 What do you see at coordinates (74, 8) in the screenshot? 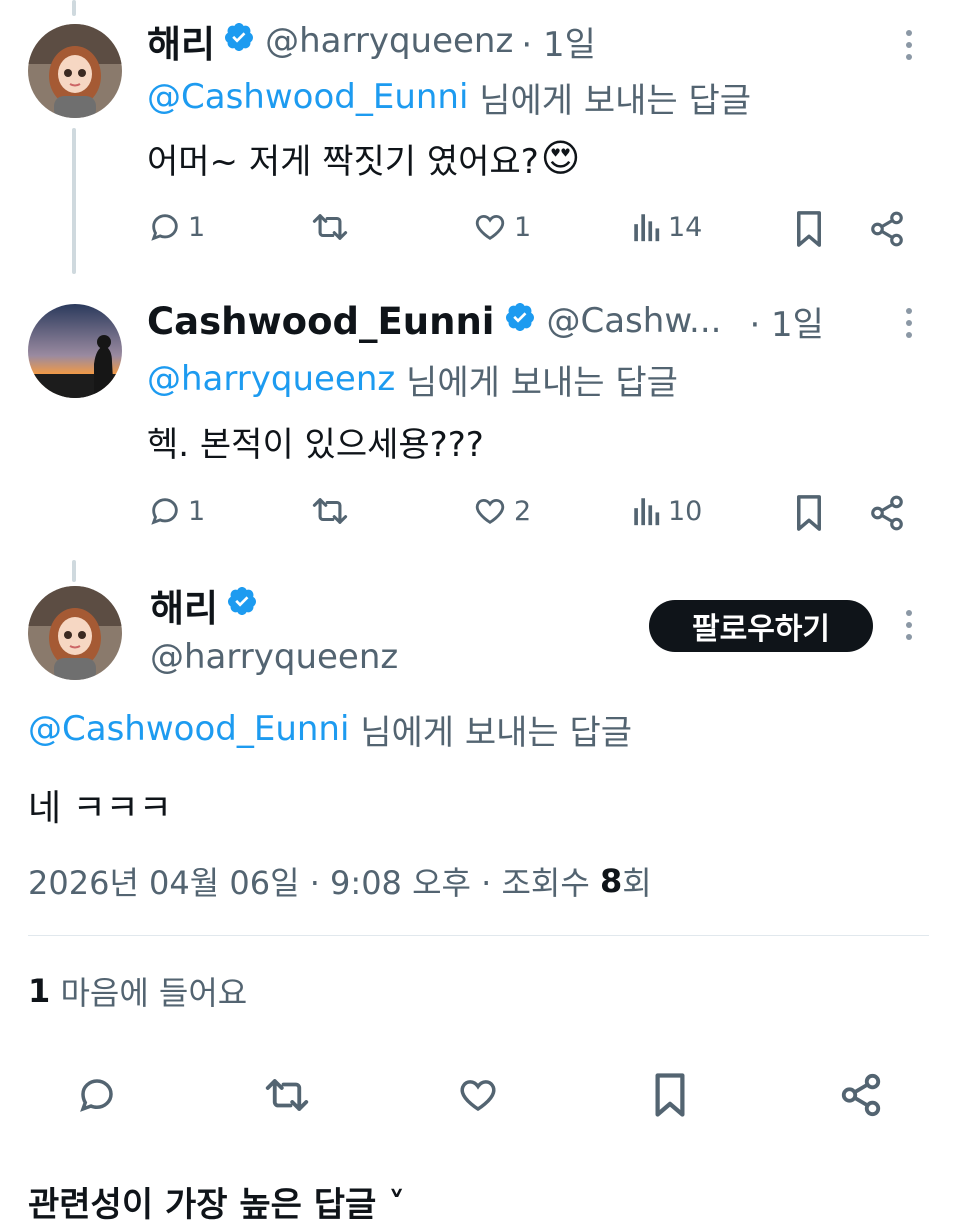
I see `thread-line-top` at bounding box center [74, 8].